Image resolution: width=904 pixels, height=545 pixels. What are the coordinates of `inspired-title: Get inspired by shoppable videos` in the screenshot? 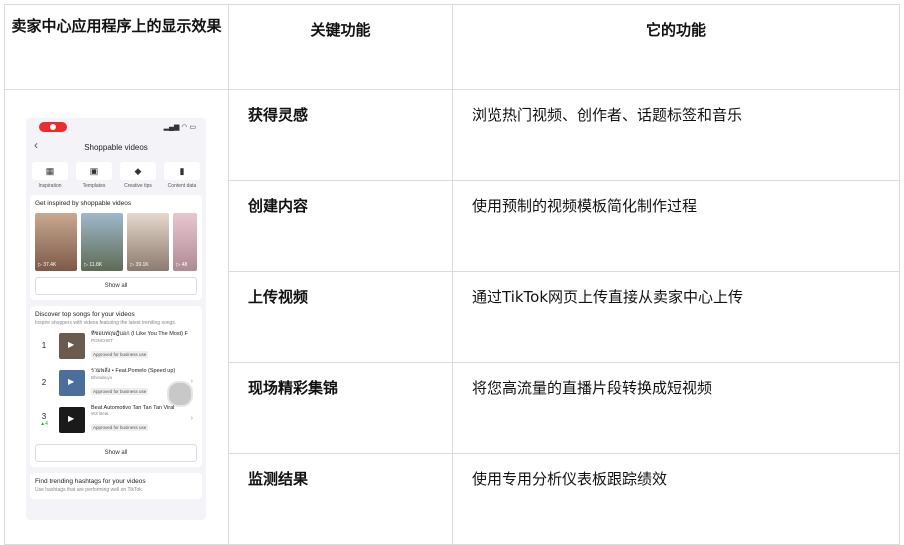 It's located at (83, 203).